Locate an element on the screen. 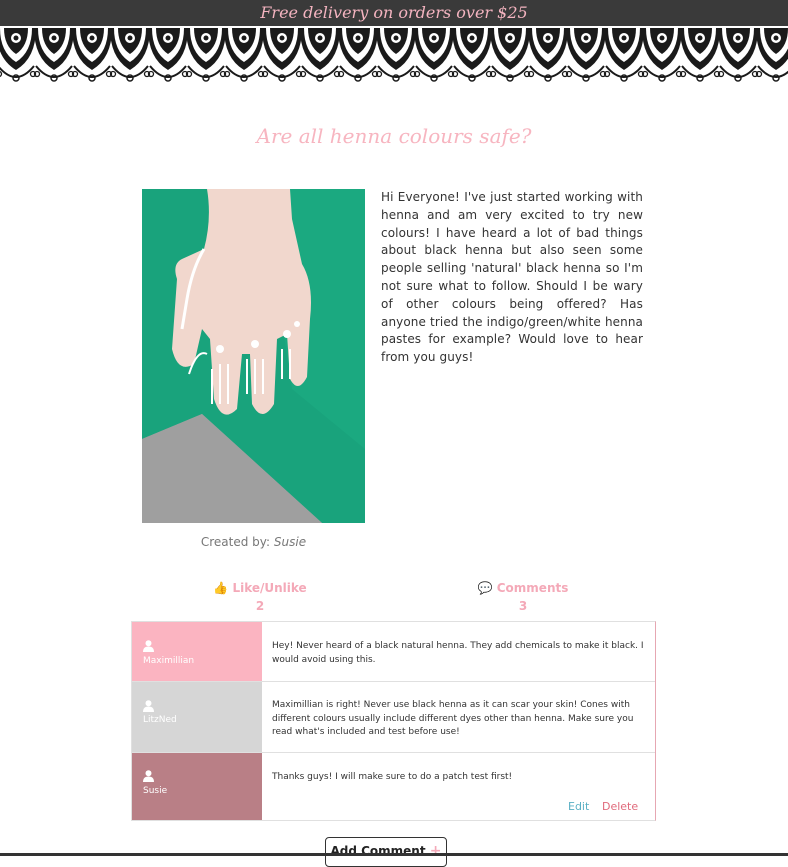  post-title: Are all henna colours safe? is located at coordinates (394, 136).